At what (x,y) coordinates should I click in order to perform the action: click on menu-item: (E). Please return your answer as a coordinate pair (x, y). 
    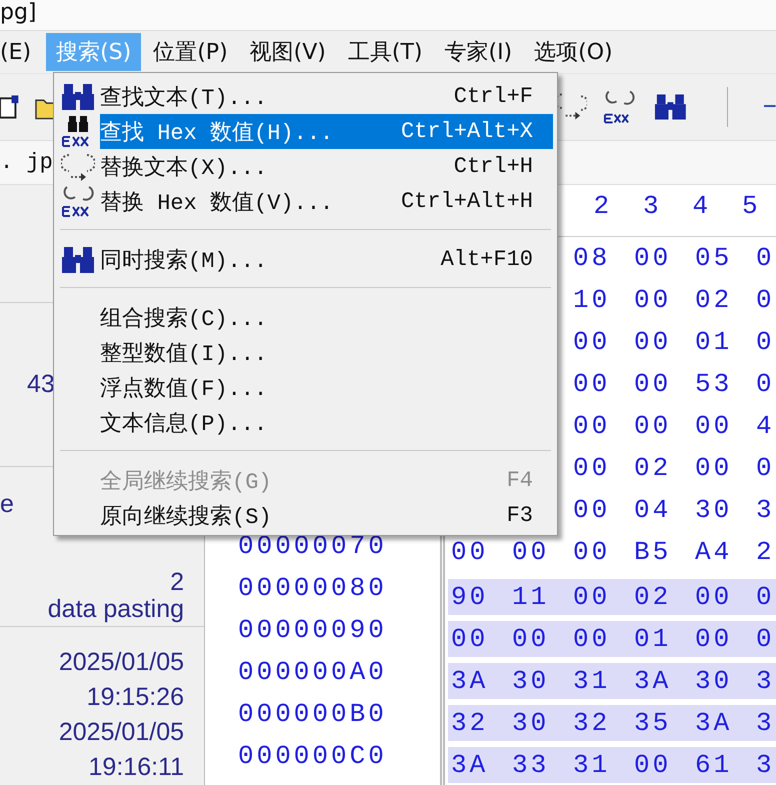
    Looking at the image, I should click on (21, 52).